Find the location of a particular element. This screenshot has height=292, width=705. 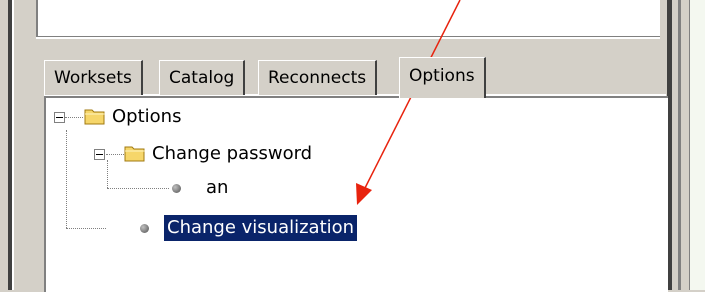

tree-label: an is located at coordinates (217, 187).